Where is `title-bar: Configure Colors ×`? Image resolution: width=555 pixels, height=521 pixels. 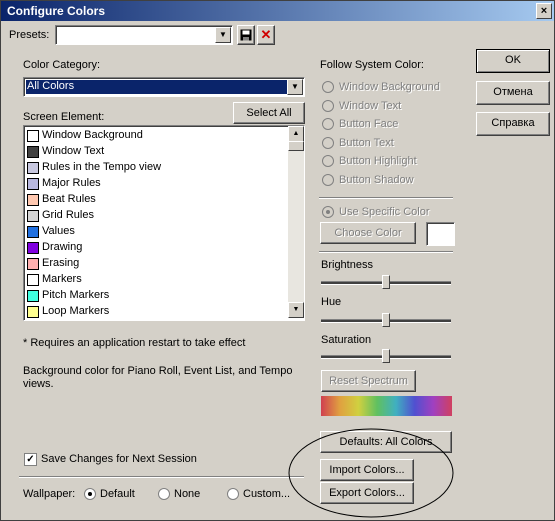 title-bar: Configure Colors × is located at coordinates (277, 11).